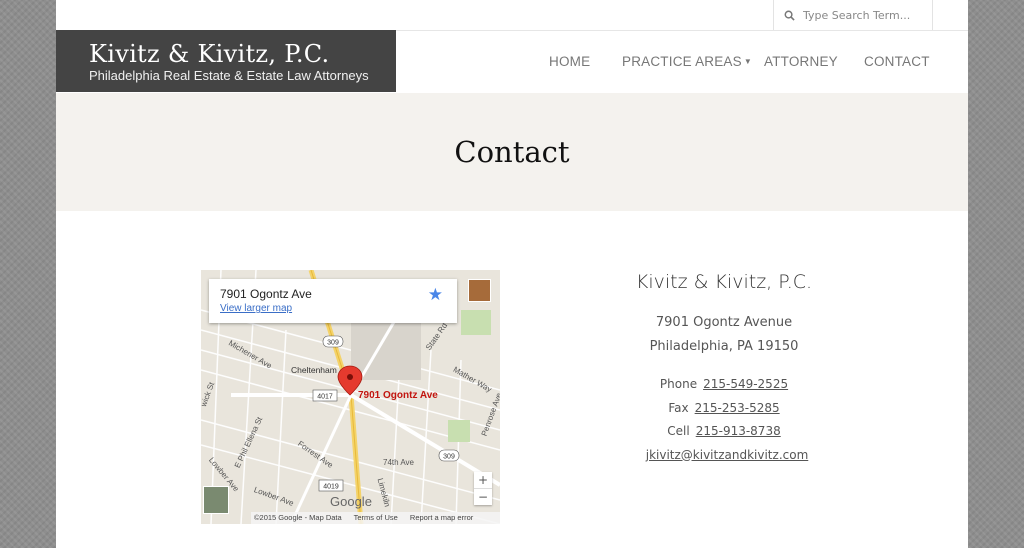  Describe the element at coordinates (745, 384) in the screenshot. I see `phone-link: 215-549-2525` at that location.